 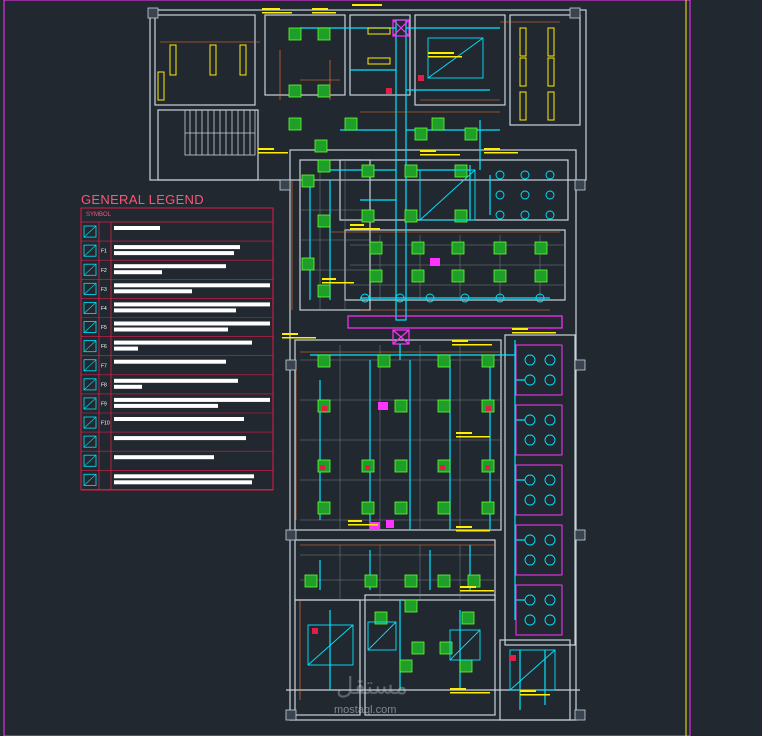 What do you see at coordinates (105, 424) in the screenshot?
I see `legend-row-code: F10` at bounding box center [105, 424].